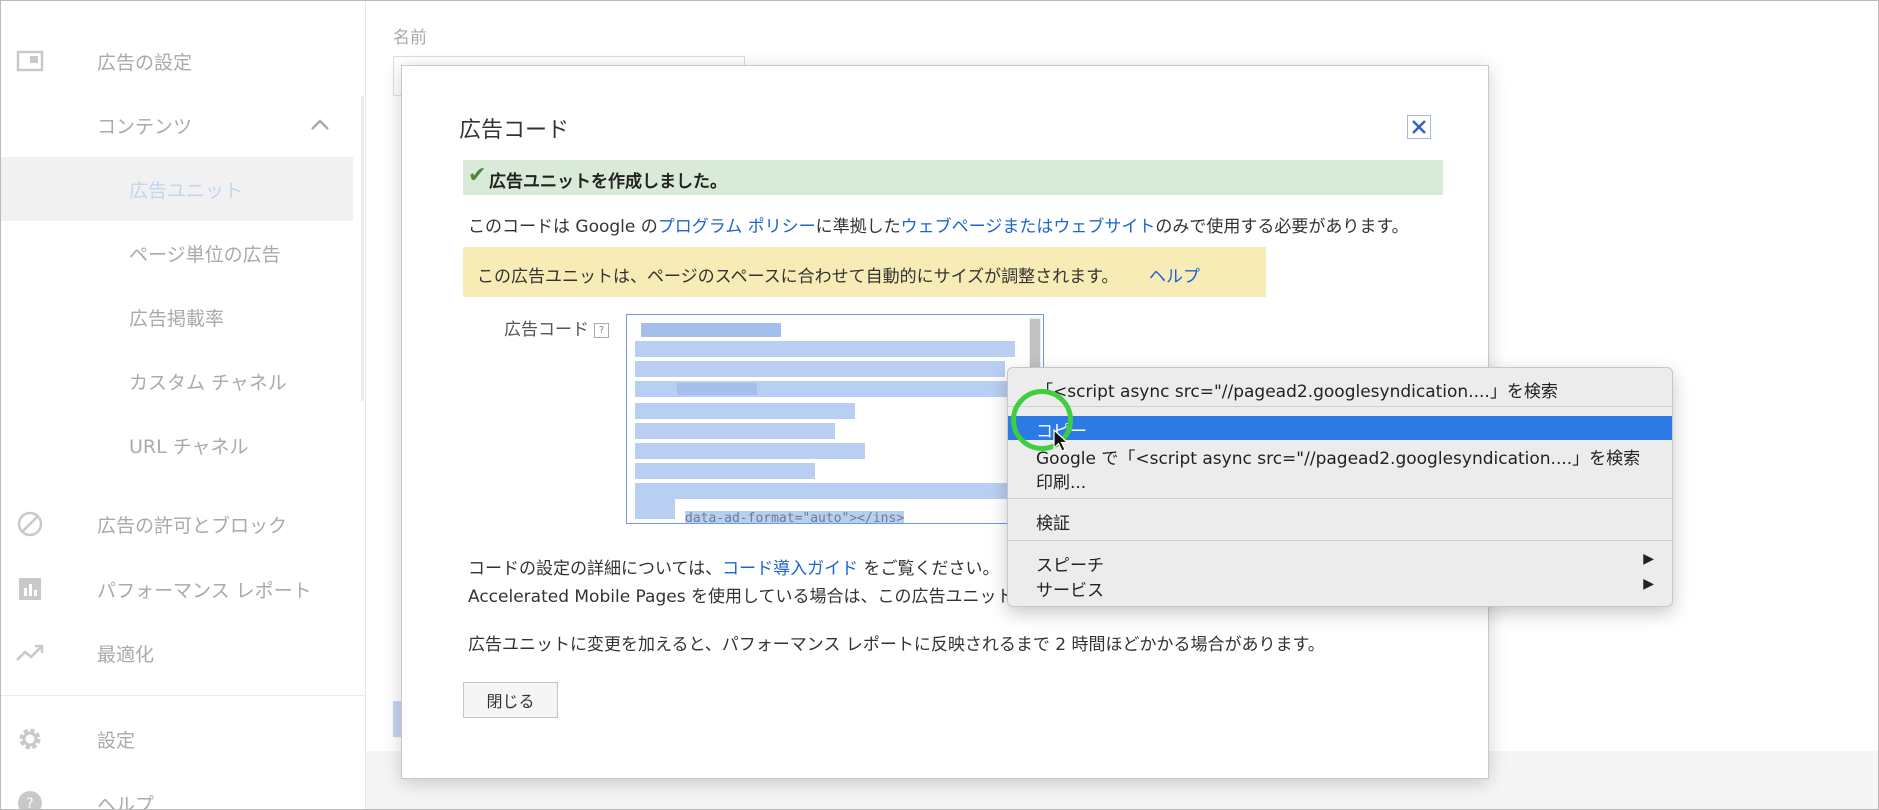  What do you see at coordinates (1028, 227) in the screenshot?
I see `webpage-or-website-link: ウェブページまたはウェブサイト` at bounding box center [1028, 227].